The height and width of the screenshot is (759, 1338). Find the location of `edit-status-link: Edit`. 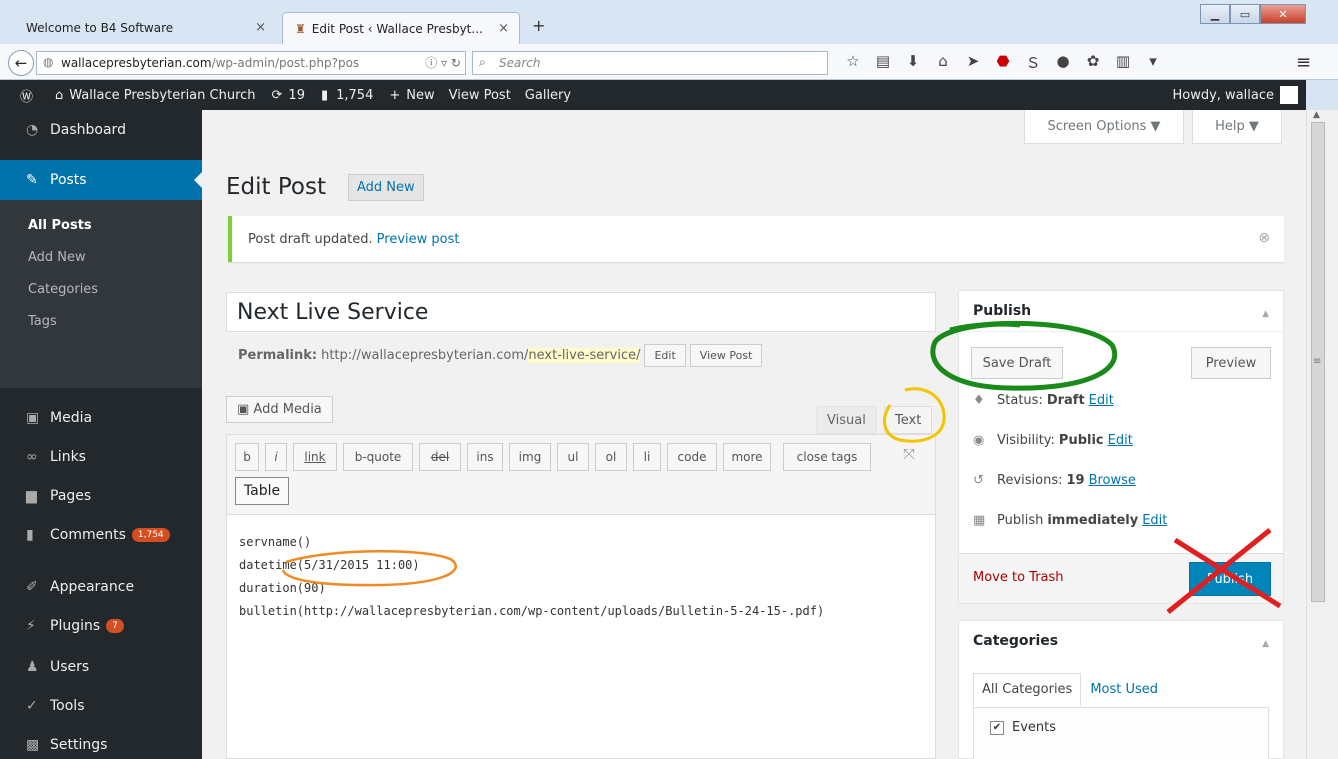

edit-status-link: Edit is located at coordinates (1101, 400).